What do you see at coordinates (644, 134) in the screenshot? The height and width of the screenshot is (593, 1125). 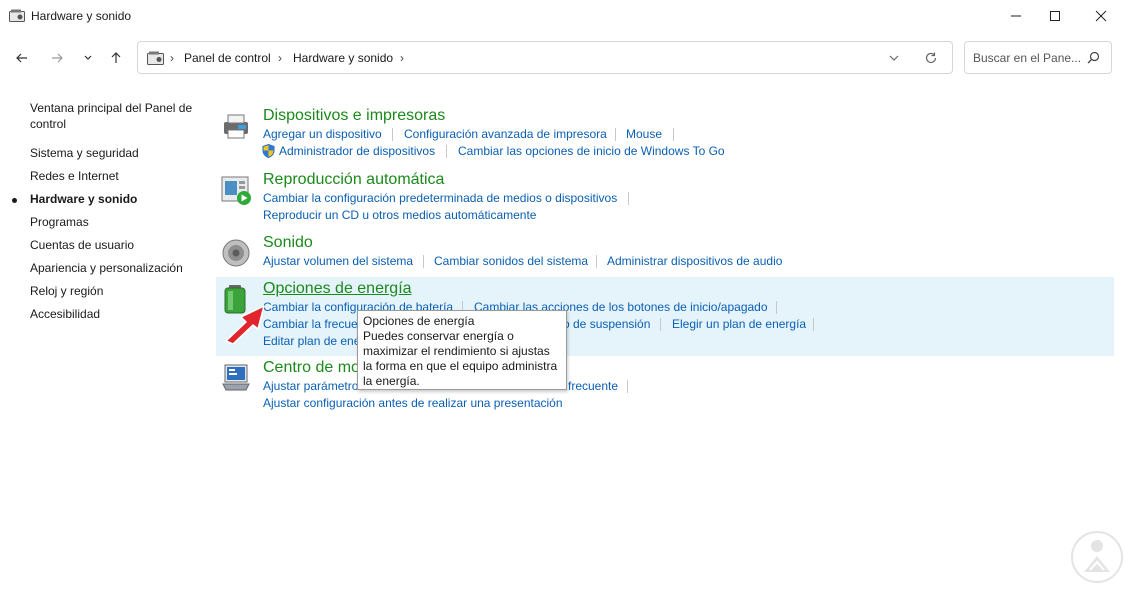 I see `link-mouse: Mouse` at bounding box center [644, 134].